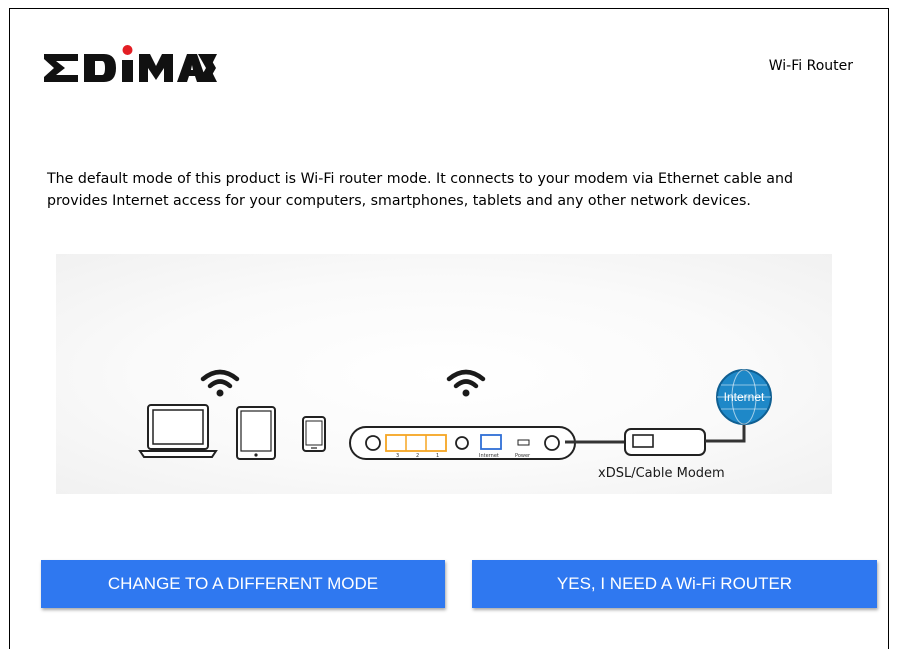 The image size is (898, 649). Describe the element at coordinates (397, 456) in the screenshot. I see `lan-port-label-3: 3` at that location.